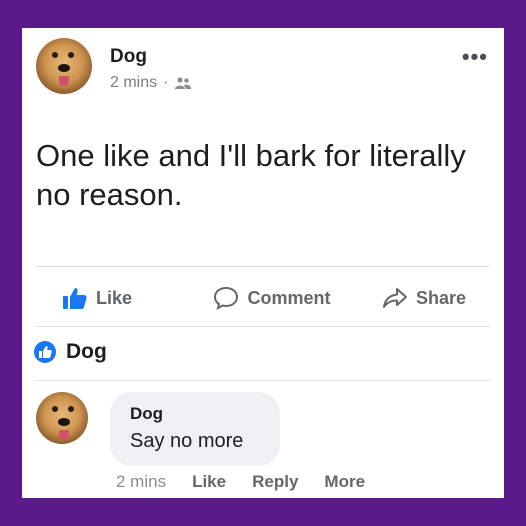  Describe the element at coordinates (344, 482) in the screenshot. I see `comment-more-link: More` at that location.